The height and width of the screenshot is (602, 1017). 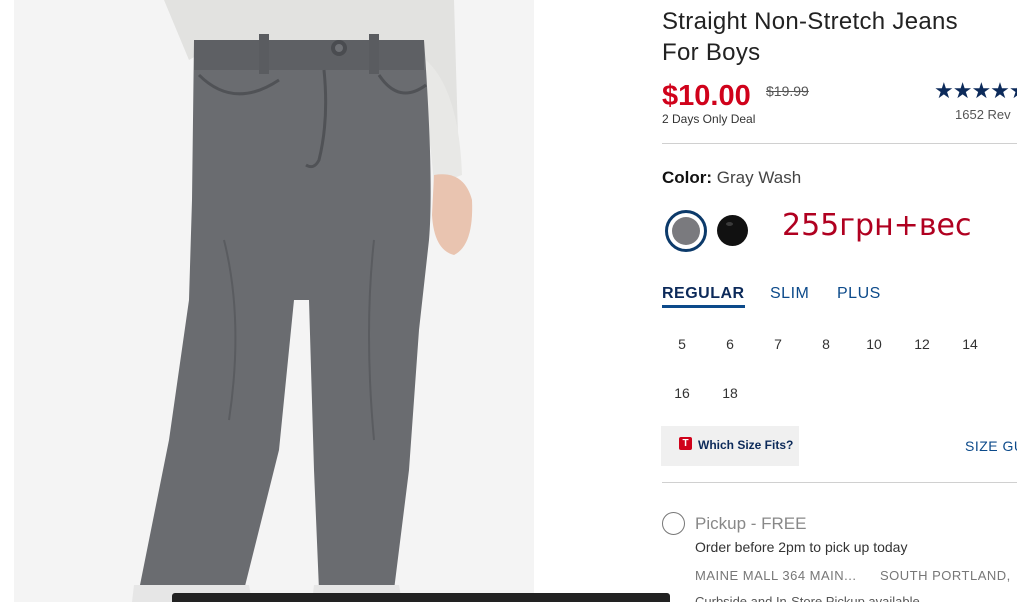 What do you see at coordinates (685, 443) in the screenshot?
I see `fit-tool-icon: T` at bounding box center [685, 443].